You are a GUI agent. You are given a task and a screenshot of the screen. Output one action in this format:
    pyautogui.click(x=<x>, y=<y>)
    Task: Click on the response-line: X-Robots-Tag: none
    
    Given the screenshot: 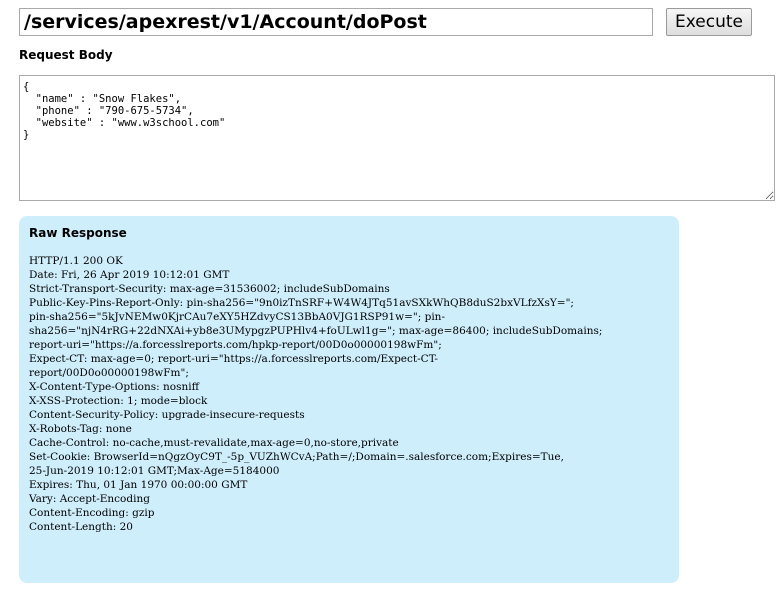 What is the action you would take?
    pyautogui.click(x=80, y=429)
    